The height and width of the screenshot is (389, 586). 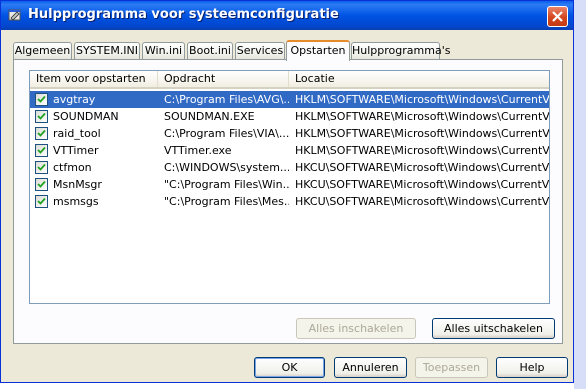 What do you see at coordinates (260, 51) in the screenshot?
I see `tab-services: Services` at bounding box center [260, 51].